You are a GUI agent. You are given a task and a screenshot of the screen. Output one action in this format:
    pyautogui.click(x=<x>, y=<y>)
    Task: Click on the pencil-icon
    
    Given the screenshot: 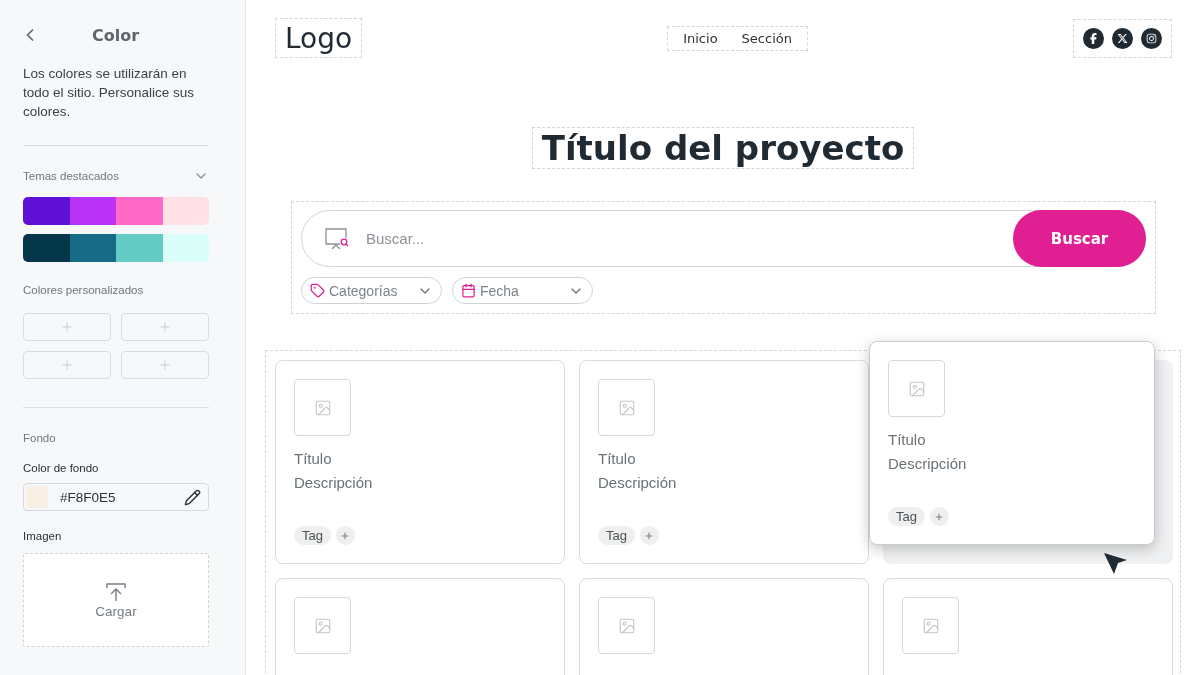 What is the action you would take?
    pyautogui.click(x=192, y=497)
    